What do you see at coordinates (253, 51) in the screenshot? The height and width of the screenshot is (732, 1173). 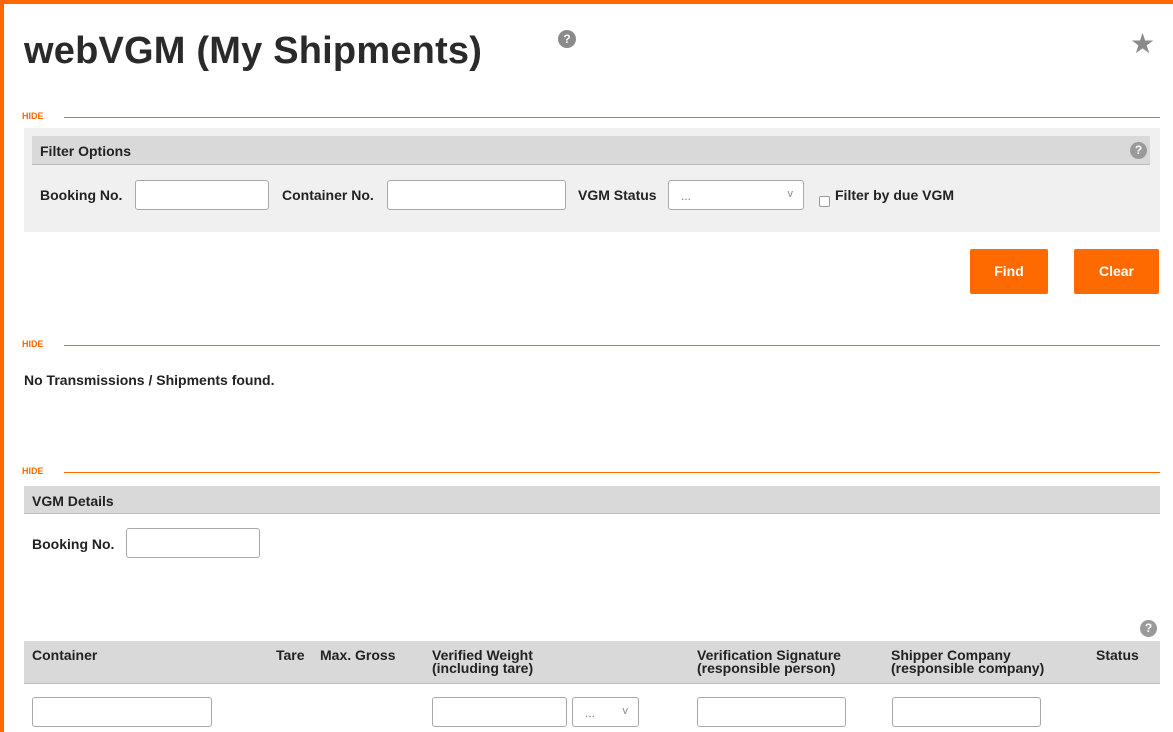 I see `page-title: webVGM (My Shipments)` at bounding box center [253, 51].